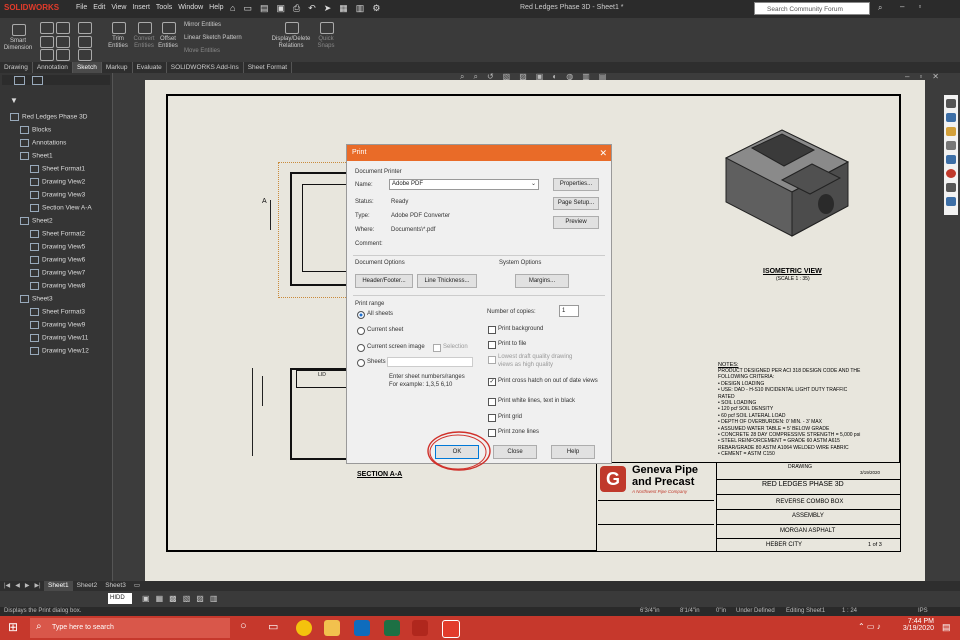  Describe the element at coordinates (61, 208) in the screenshot. I see `tree-item: Section View A-A` at that location.